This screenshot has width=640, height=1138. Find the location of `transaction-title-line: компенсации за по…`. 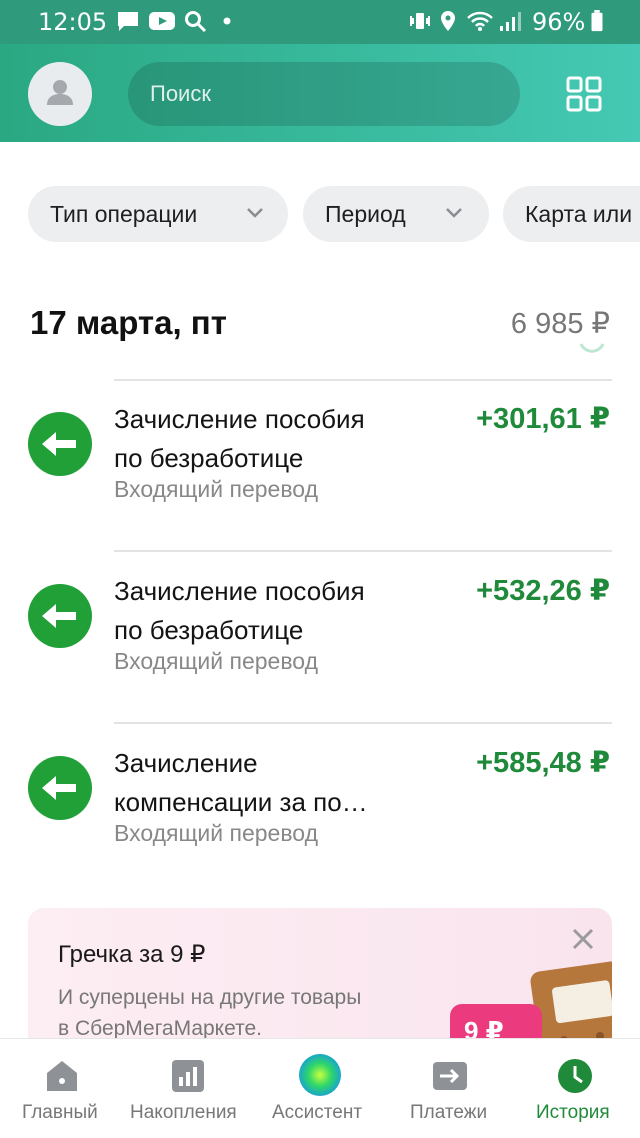

transaction-title-line: компенсации за по… is located at coordinates (241, 802).